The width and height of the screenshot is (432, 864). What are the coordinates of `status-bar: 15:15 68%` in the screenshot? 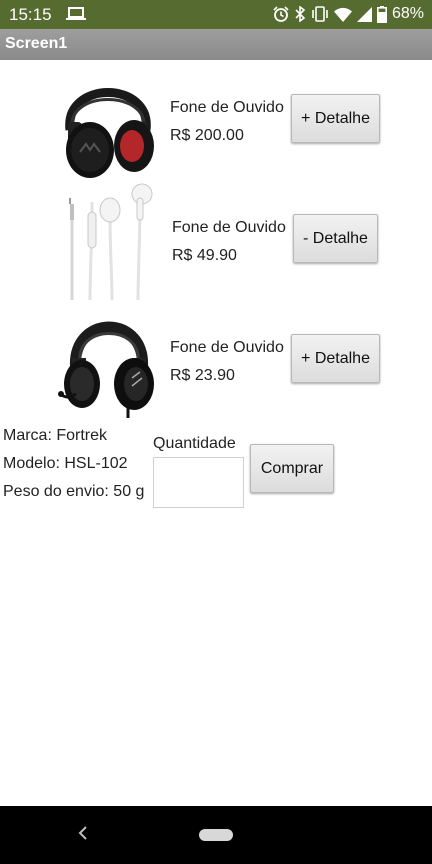 It's located at (216, 14).